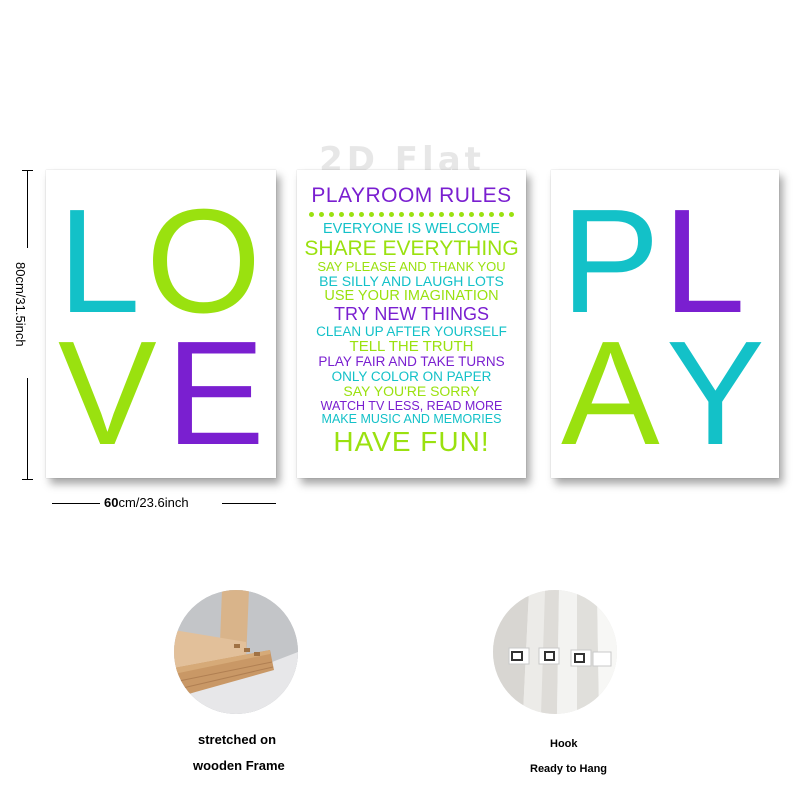  What do you see at coordinates (564, 744) in the screenshot?
I see `hook-caption-line-1: Hook` at bounding box center [564, 744].